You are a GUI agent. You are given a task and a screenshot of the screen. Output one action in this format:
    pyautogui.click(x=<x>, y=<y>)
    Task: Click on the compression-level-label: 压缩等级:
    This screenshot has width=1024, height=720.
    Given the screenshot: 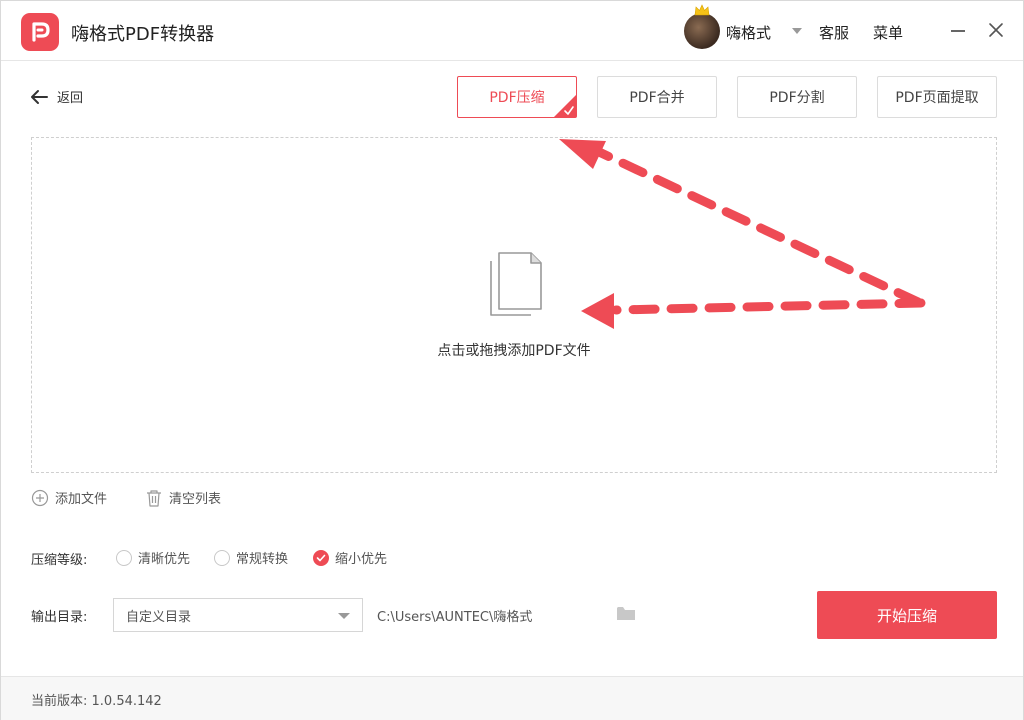 What is the action you would take?
    pyautogui.click(x=59, y=560)
    